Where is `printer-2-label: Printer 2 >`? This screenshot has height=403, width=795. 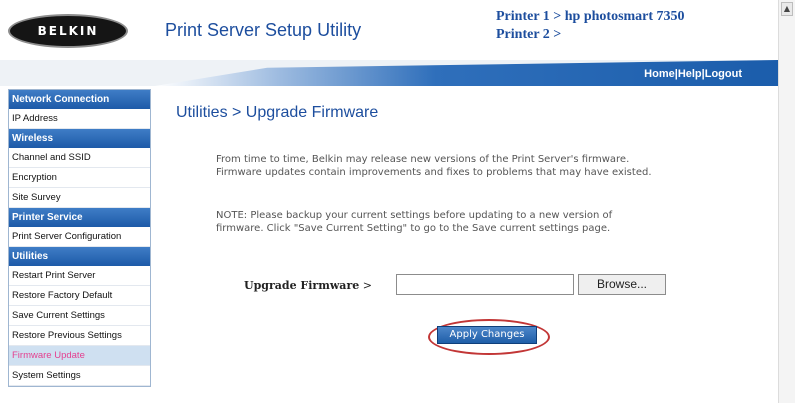 printer-2-label: Printer 2 > is located at coordinates (529, 34).